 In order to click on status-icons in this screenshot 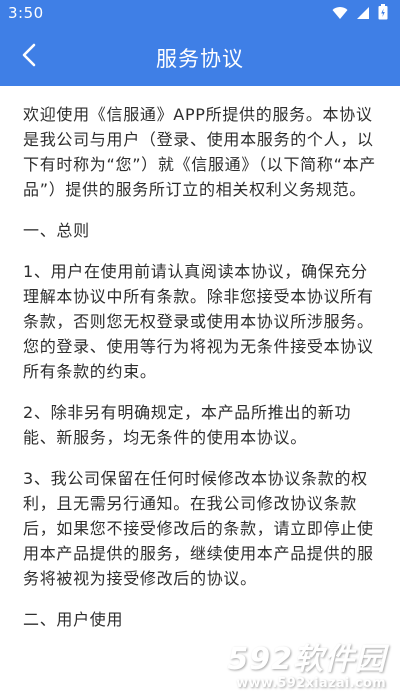, I will do `click(360, 14)`.